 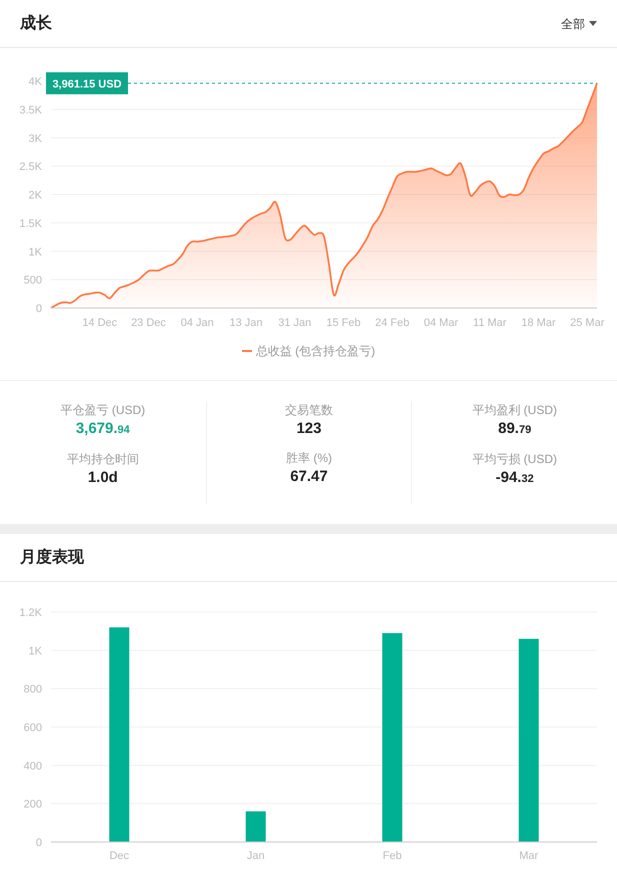 What do you see at coordinates (309, 477) in the screenshot?
I see `stat-value: 67.47` at bounding box center [309, 477].